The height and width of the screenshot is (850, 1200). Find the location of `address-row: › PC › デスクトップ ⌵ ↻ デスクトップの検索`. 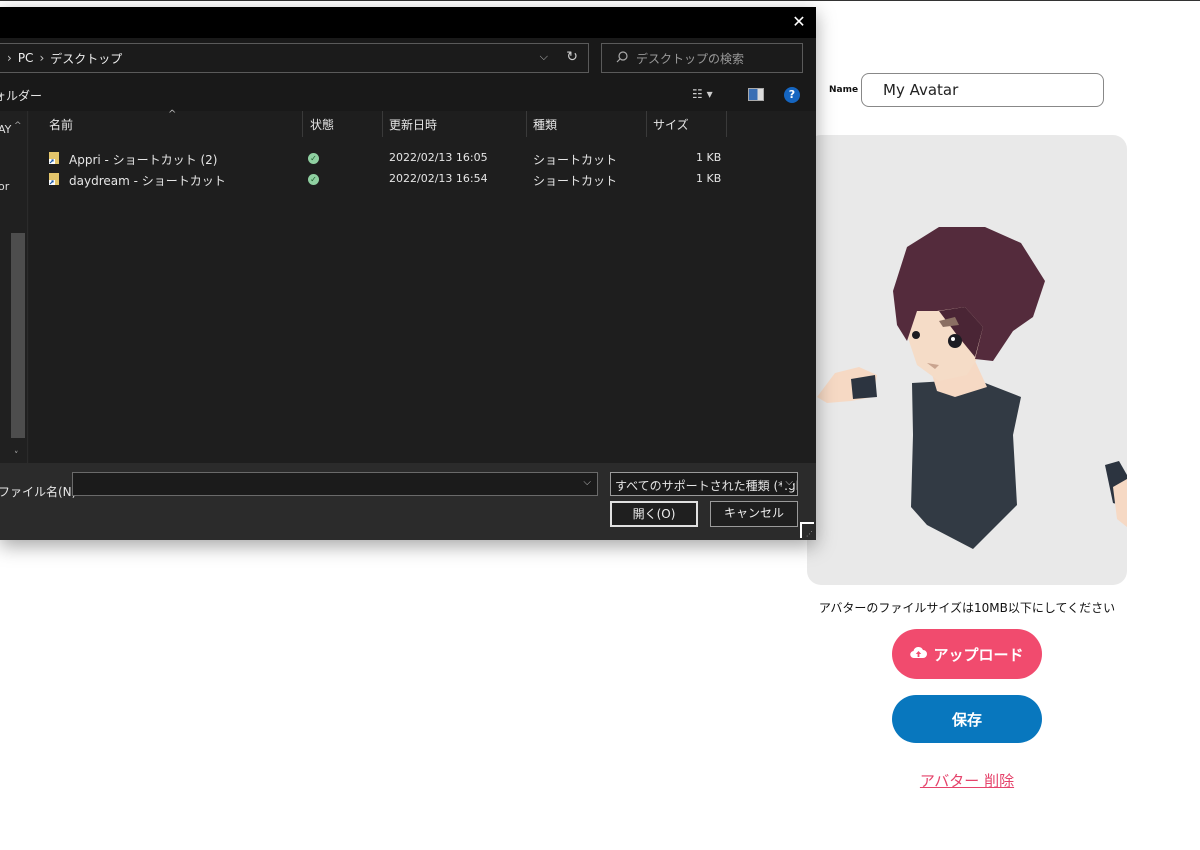

address-row: › PC › デスクトップ ⌵ ↻ デスクトップの検索 is located at coordinates (408, 58).